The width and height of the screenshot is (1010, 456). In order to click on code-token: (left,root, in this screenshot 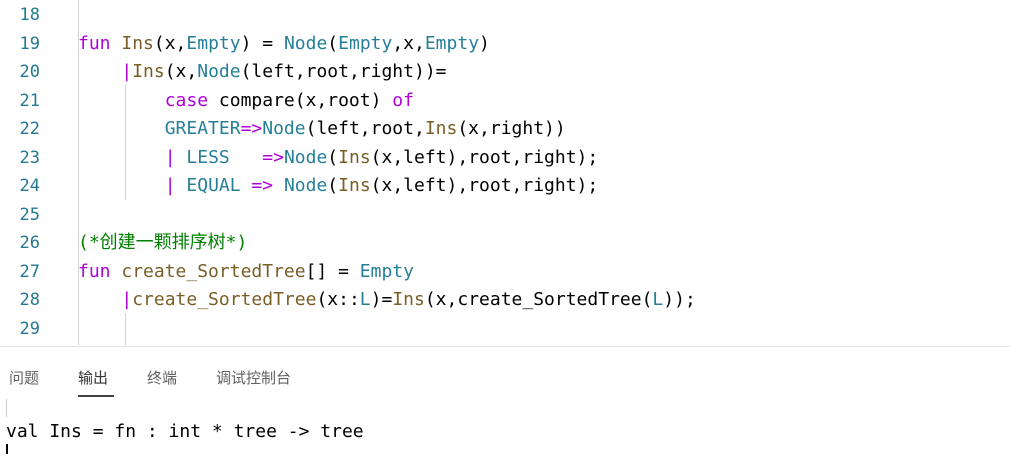, I will do `click(365, 128)`.